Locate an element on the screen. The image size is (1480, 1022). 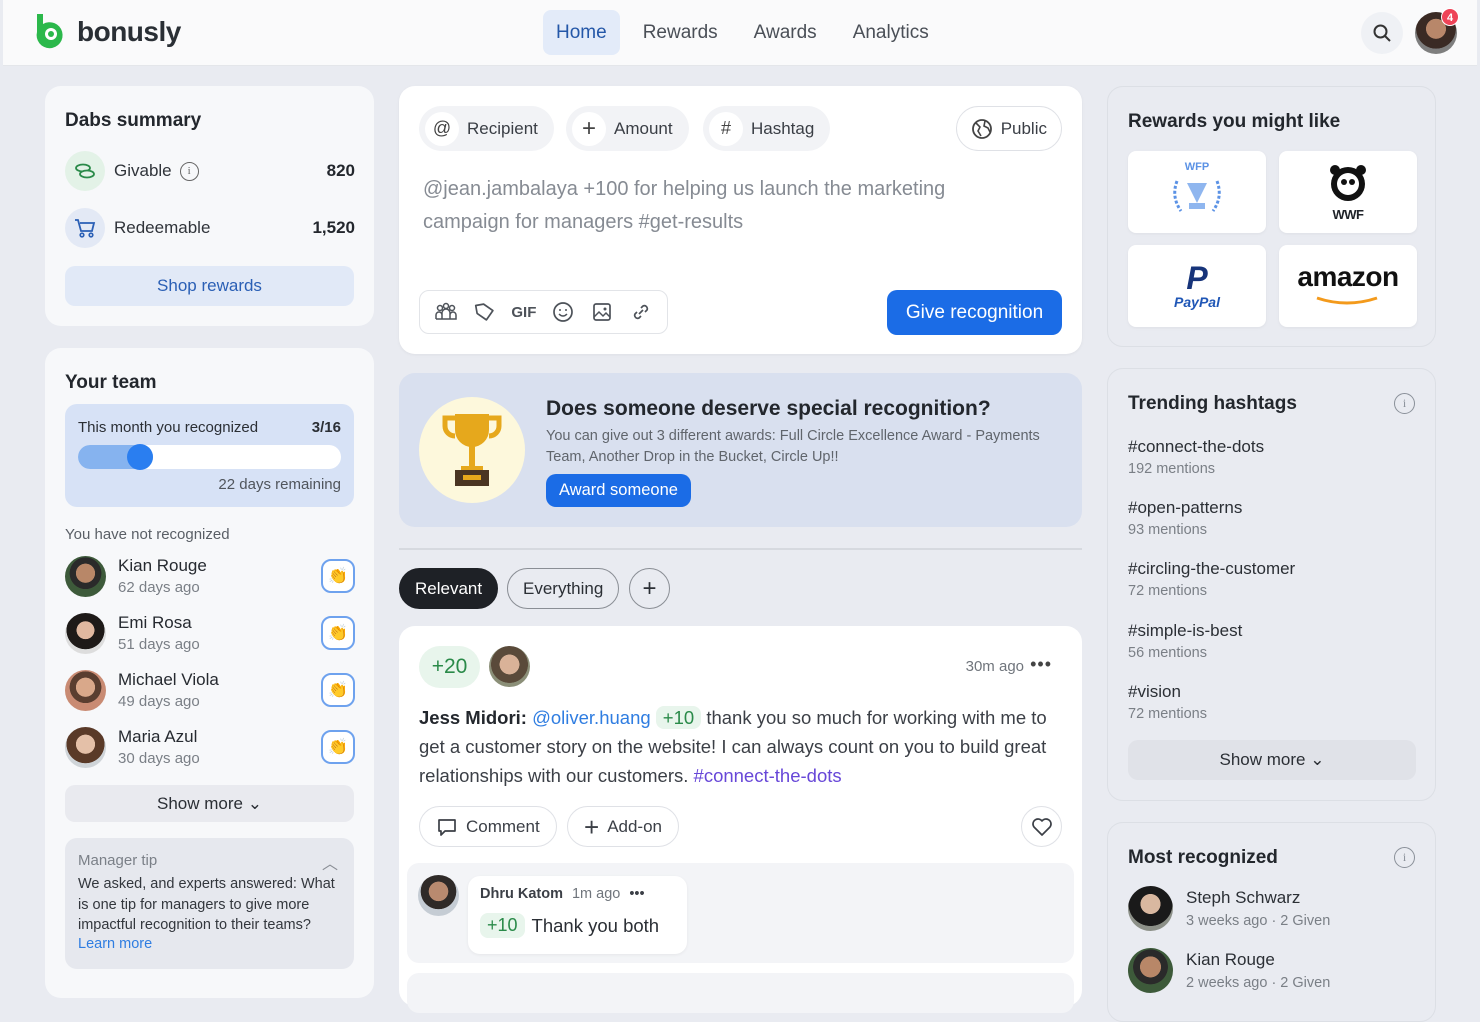
image-icon is located at coordinates (602, 312).